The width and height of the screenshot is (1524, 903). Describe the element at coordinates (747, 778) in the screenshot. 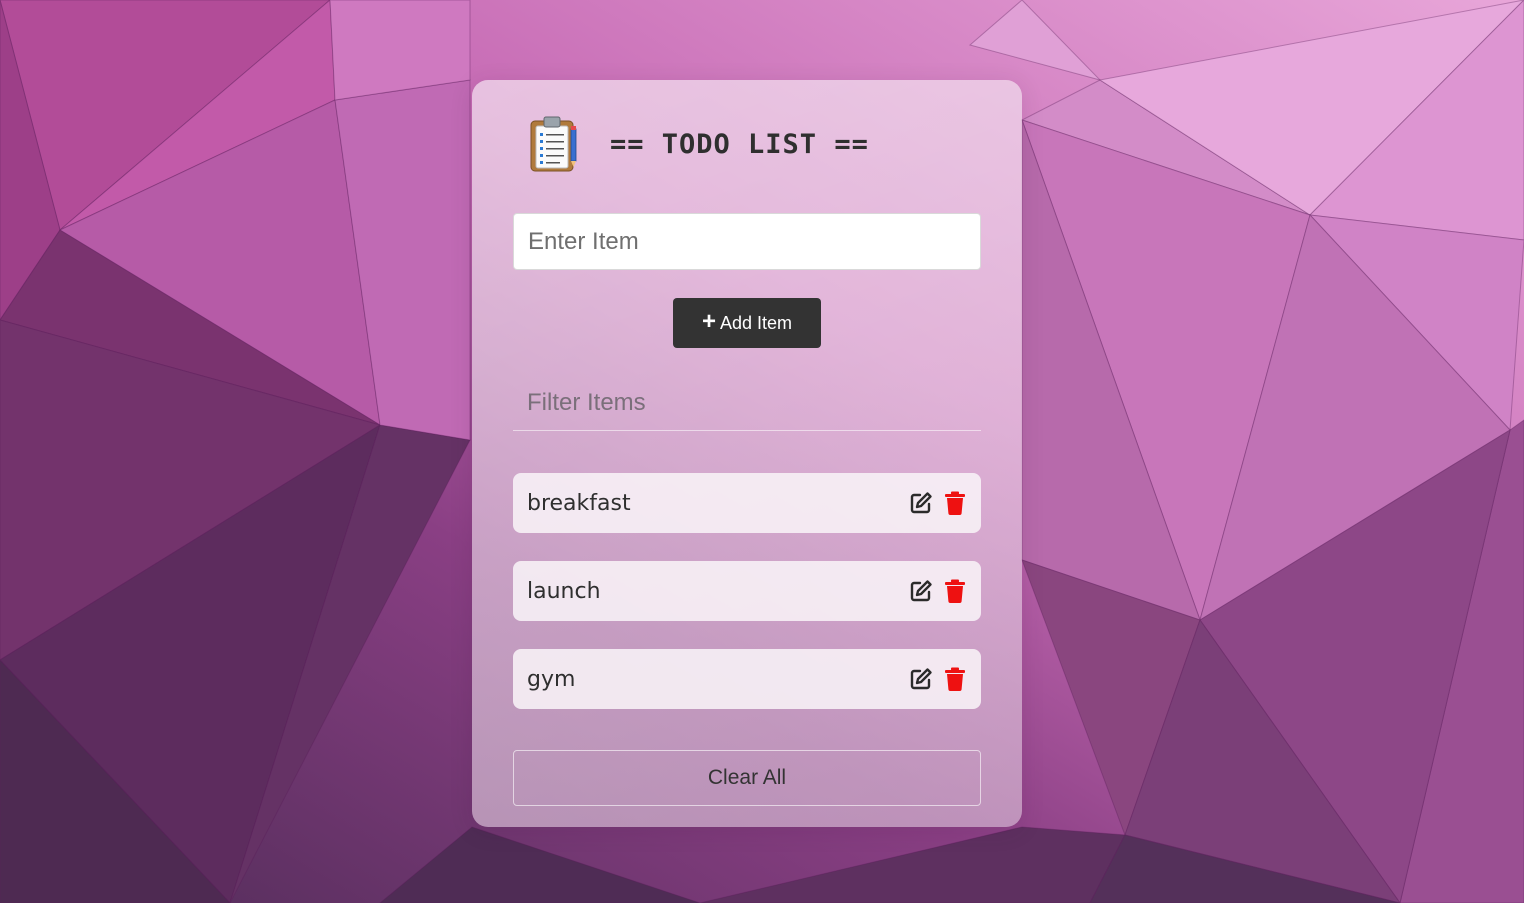

I see `clear-all-button: Clear All` at that location.